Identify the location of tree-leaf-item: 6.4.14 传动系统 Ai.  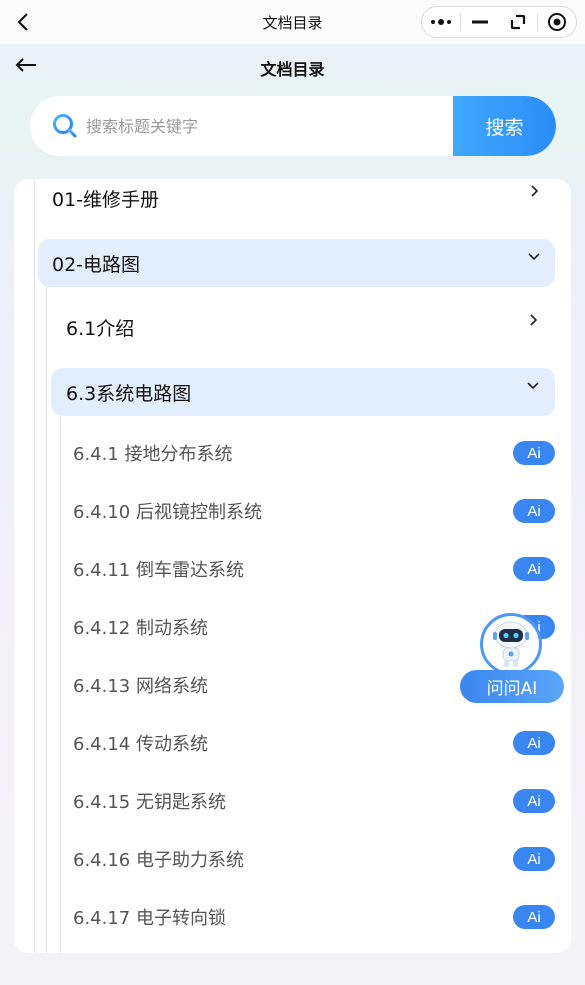
(314, 743).